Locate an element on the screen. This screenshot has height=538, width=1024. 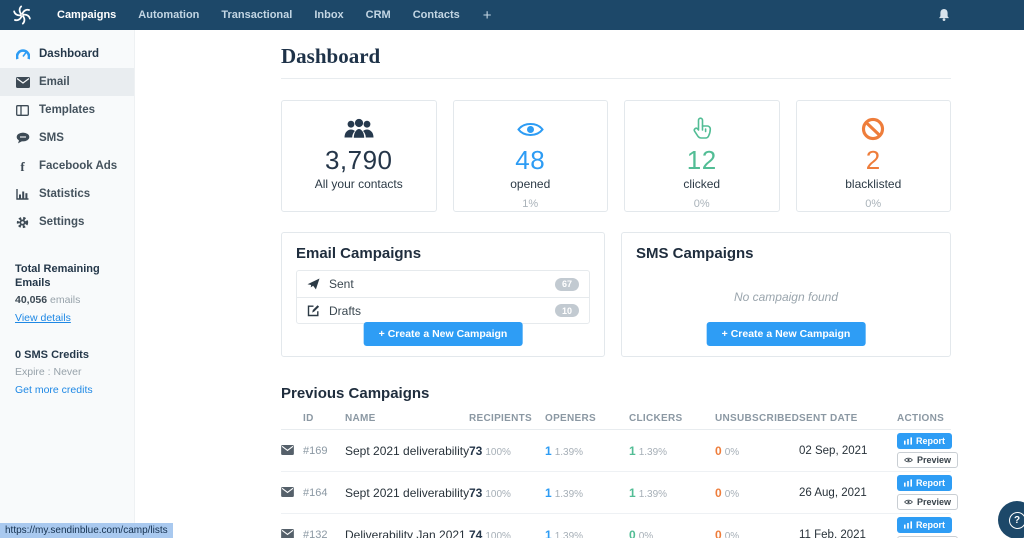
sidebar-item-label: Dashboard is located at coordinates (69, 54).